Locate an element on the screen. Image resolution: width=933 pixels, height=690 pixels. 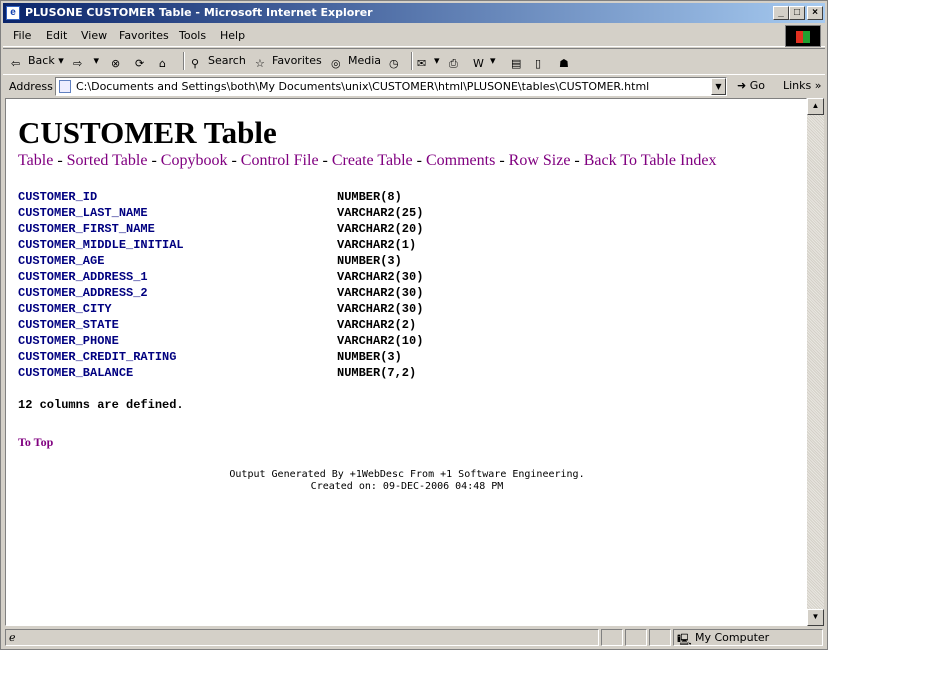
nav-link: Comments is located at coordinates (460, 160).